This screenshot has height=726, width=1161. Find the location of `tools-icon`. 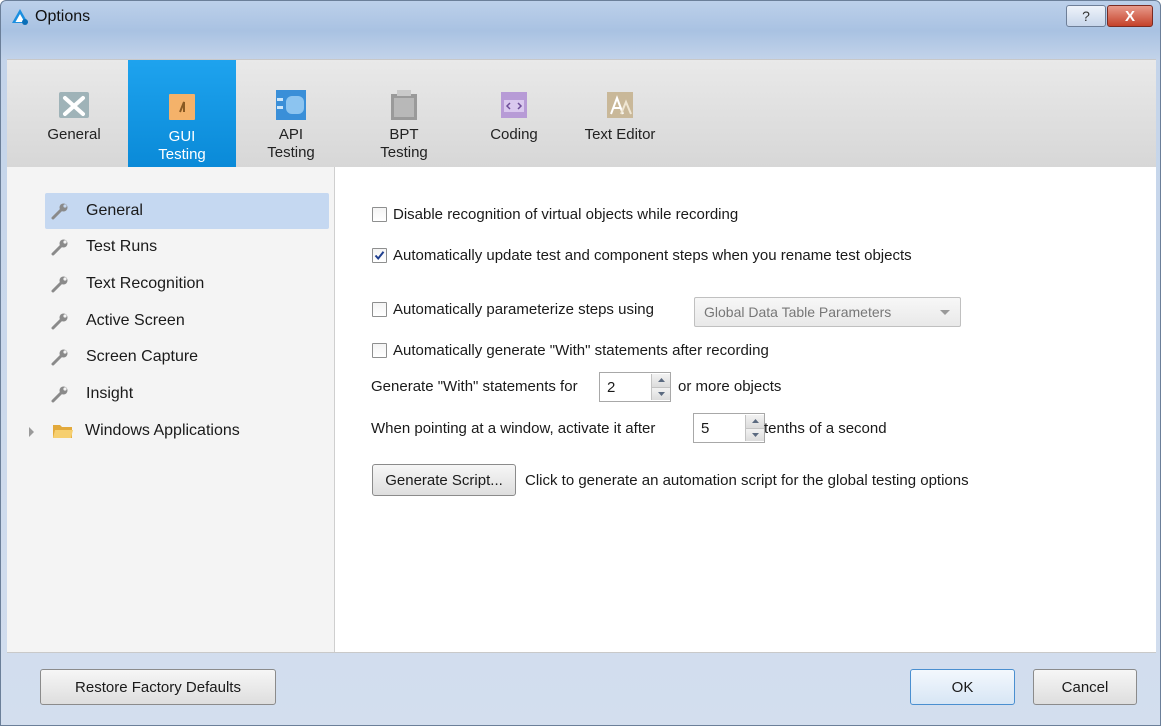

tools-icon is located at coordinates (74, 105).